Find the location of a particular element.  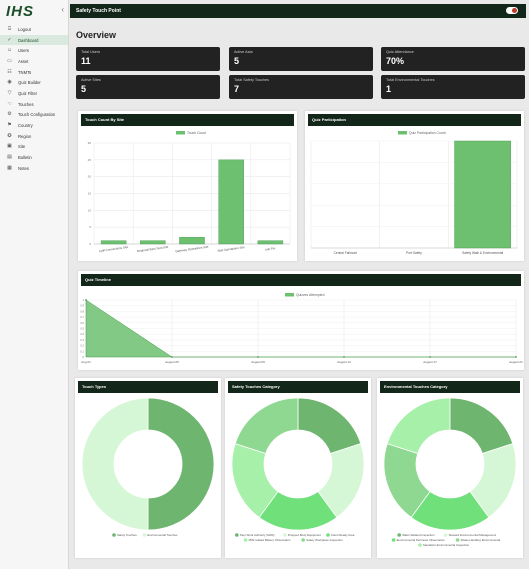

sidebar-item-touches: ☜ Touches is located at coordinates (34, 104).